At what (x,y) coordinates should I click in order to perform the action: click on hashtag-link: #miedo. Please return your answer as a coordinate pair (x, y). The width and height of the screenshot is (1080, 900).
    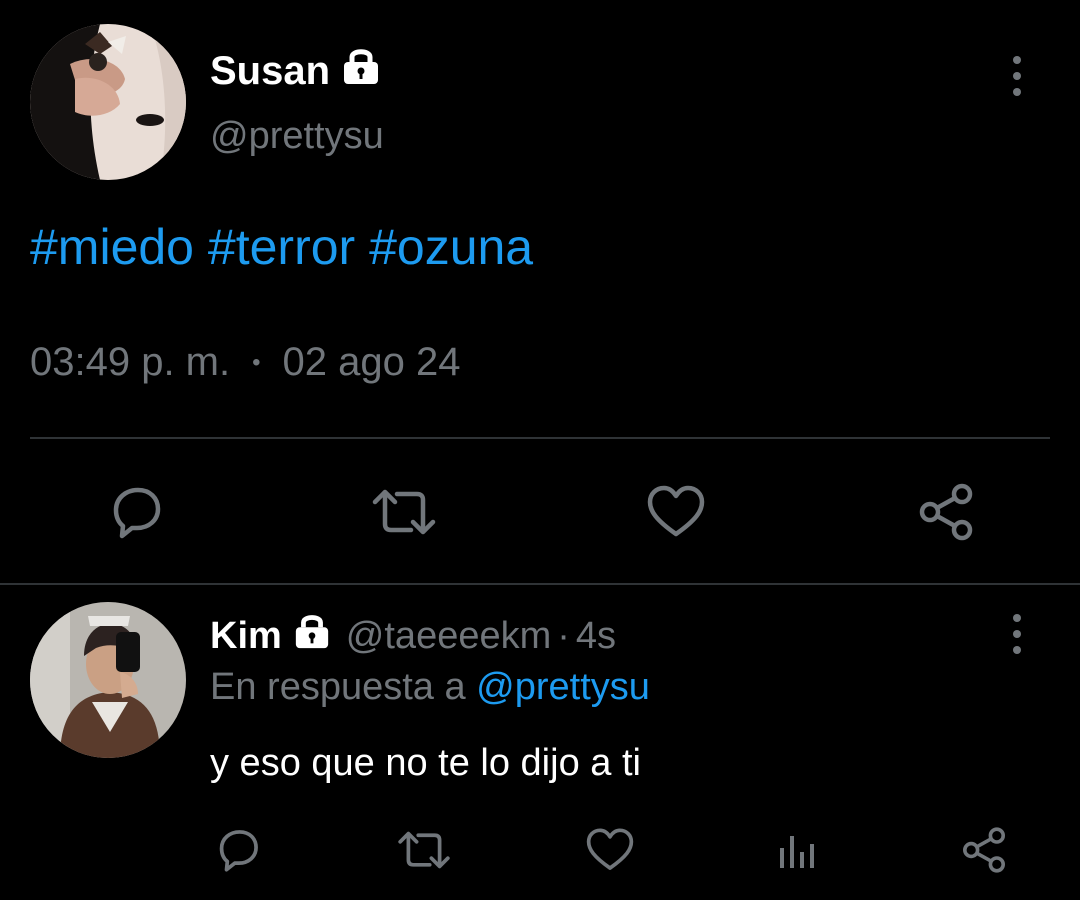
    Looking at the image, I should click on (112, 247).